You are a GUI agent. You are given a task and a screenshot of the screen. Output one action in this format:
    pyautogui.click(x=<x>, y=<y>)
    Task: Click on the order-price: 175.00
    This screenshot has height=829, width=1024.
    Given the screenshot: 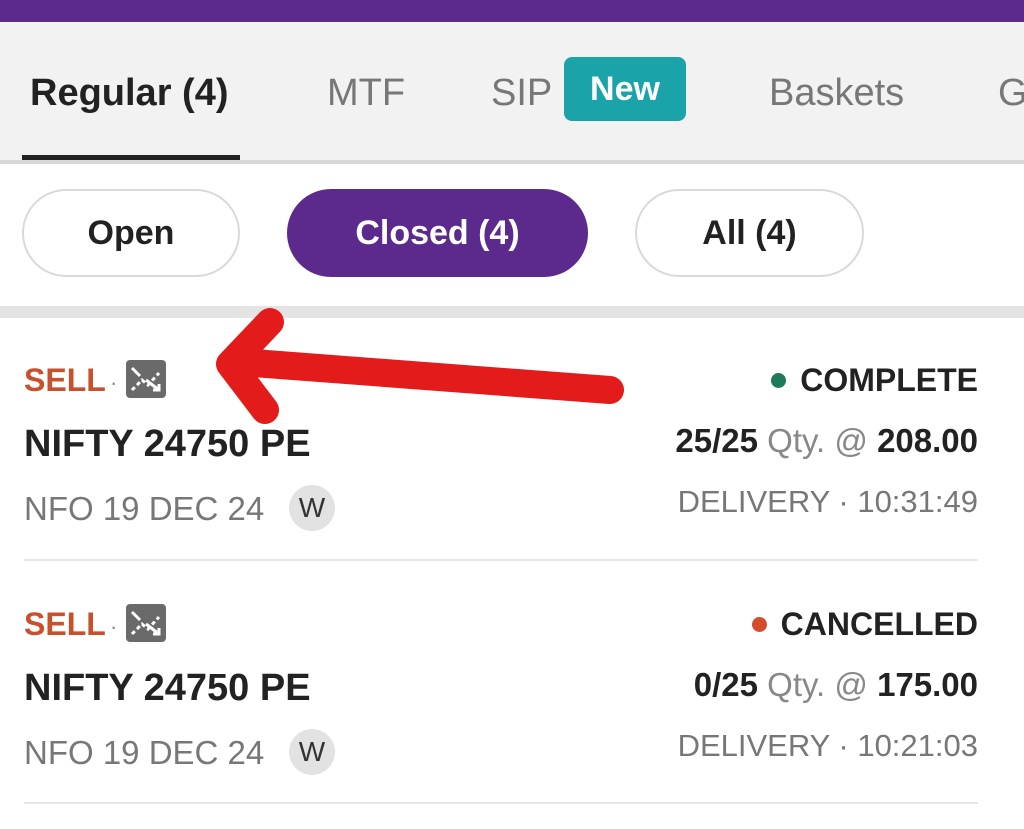 What is the action you would take?
    pyautogui.click(x=927, y=684)
    